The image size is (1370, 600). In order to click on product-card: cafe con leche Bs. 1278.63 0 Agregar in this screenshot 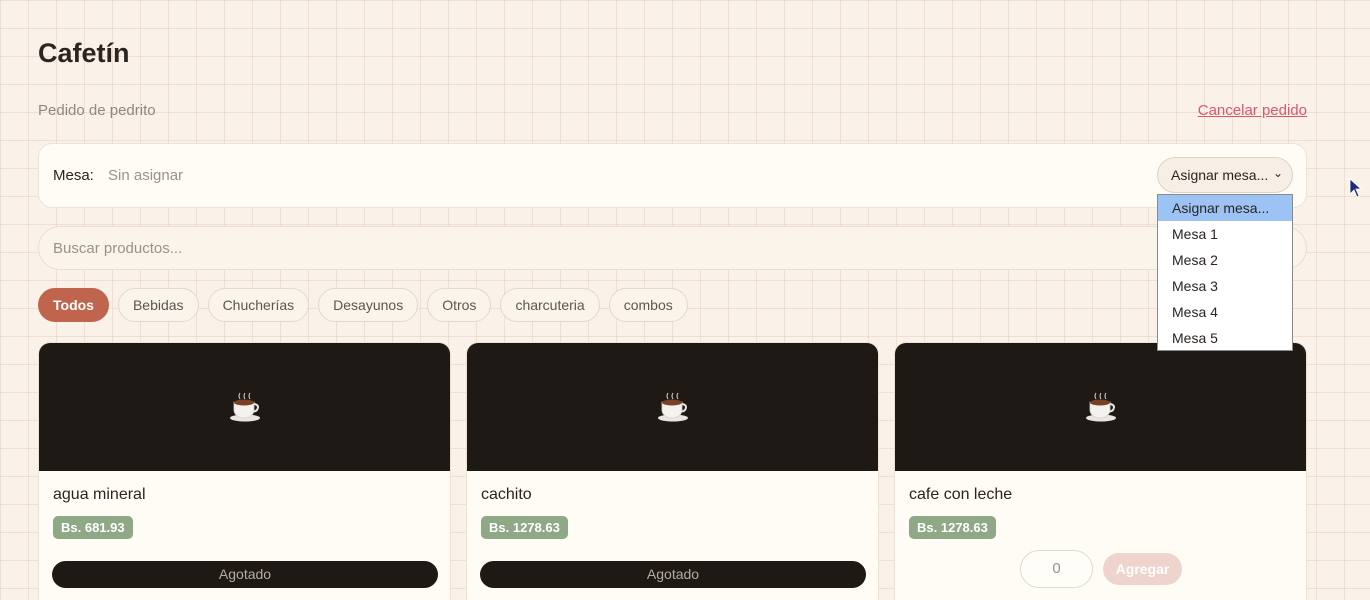, I will do `click(1100, 471)`.